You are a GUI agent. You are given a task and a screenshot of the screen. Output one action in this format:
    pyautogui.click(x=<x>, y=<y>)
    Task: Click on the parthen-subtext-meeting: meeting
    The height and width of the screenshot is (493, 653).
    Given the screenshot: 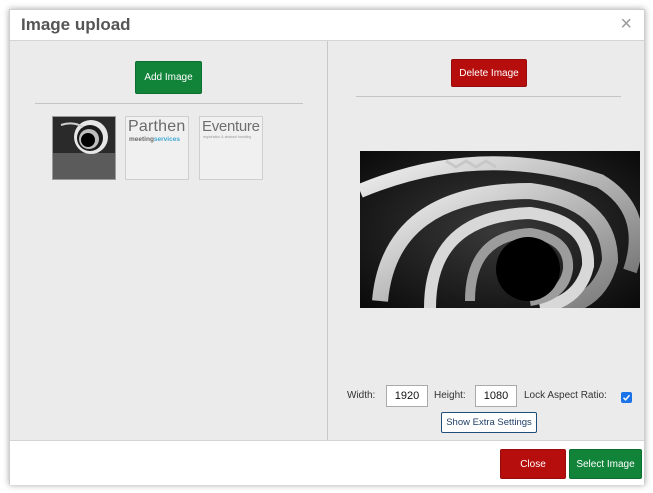 What is the action you would take?
    pyautogui.click(x=141, y=139)
    